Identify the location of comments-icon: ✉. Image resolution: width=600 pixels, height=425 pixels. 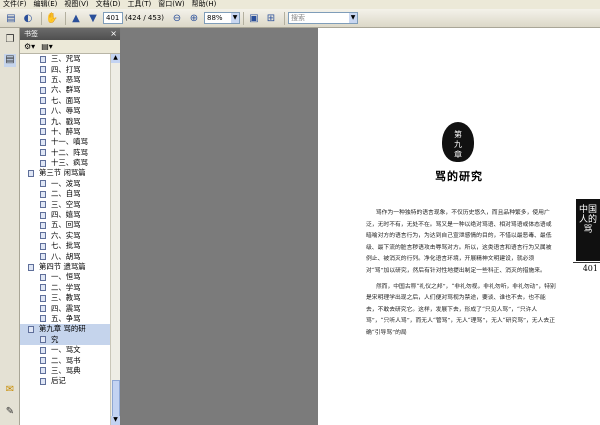
(10, 390).